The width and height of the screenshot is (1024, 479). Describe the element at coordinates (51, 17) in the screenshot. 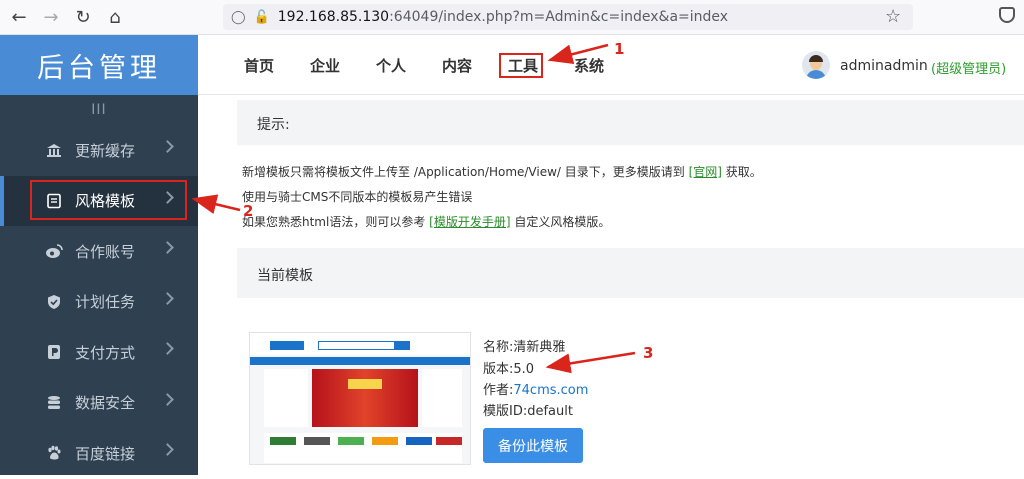

I see `forward-arrow-icon: →` at that location.